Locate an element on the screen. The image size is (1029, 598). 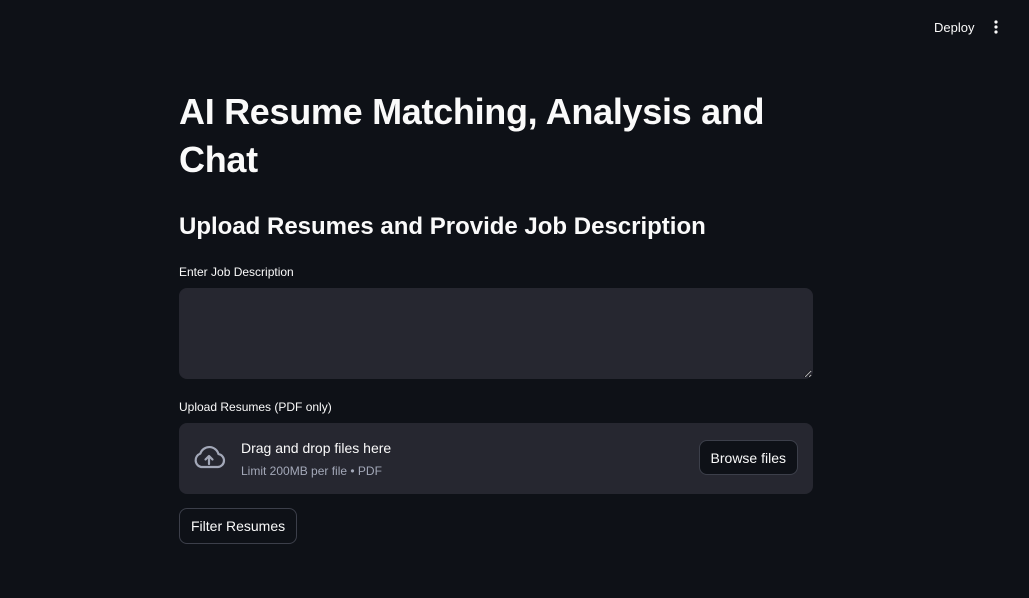
page-title: AI Resume Matching, Analysis and Chat is located at coordinates (472, 135).